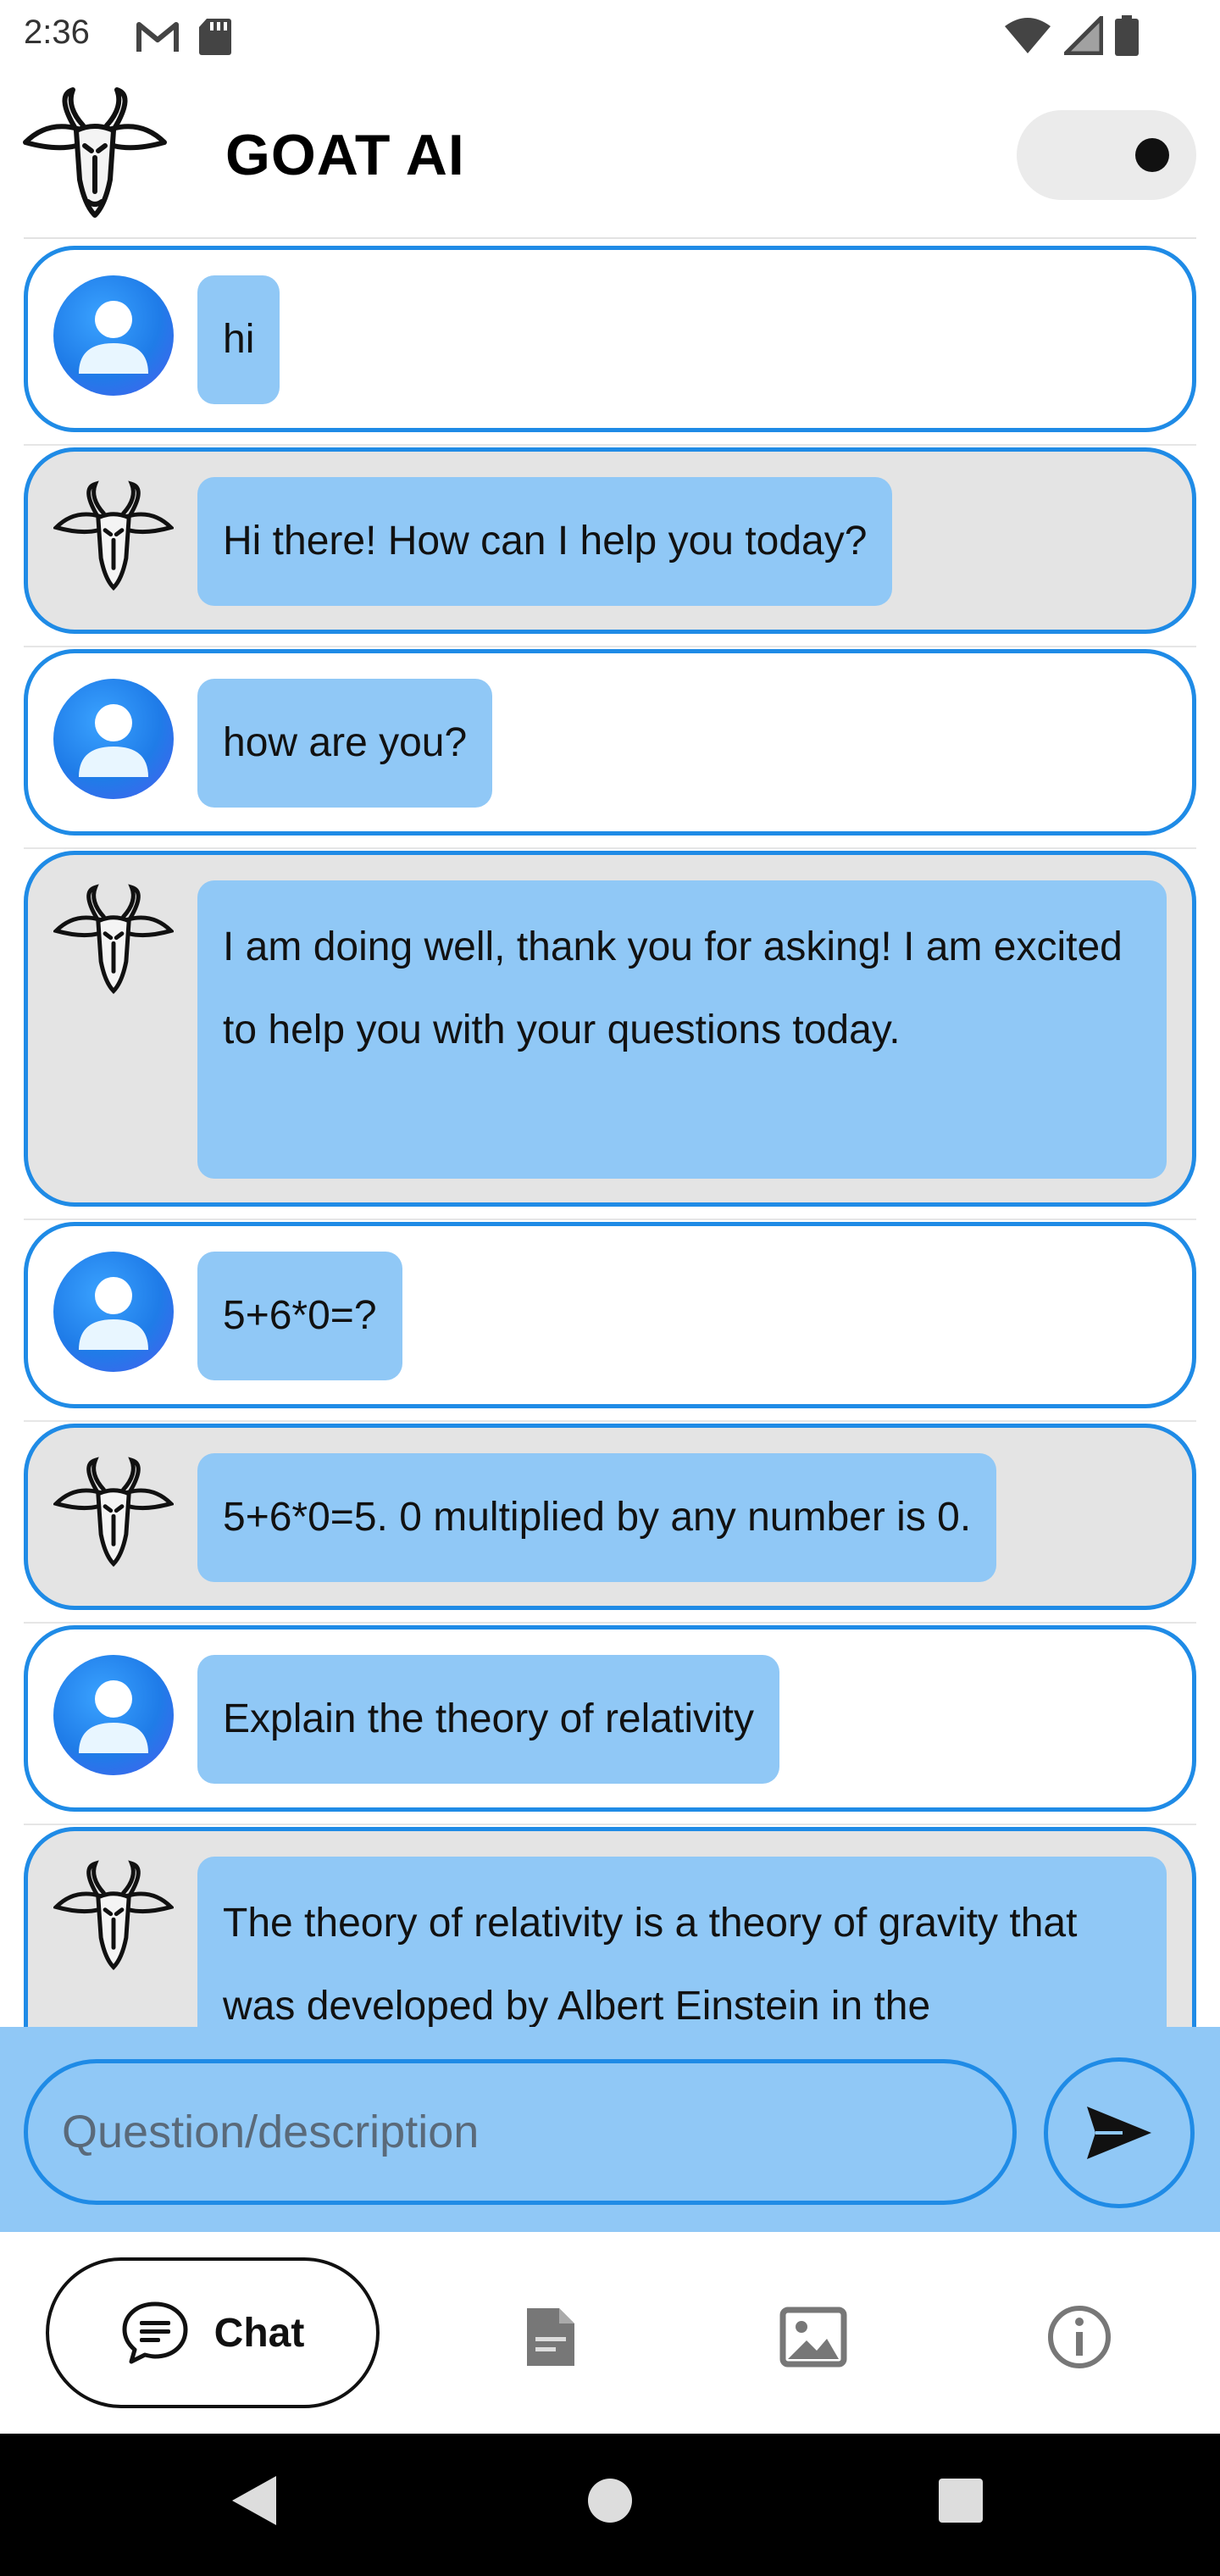  Describe the element at coordinates (345, 155) in the screenshot. I see `app-title: GOAT AI` at that location.